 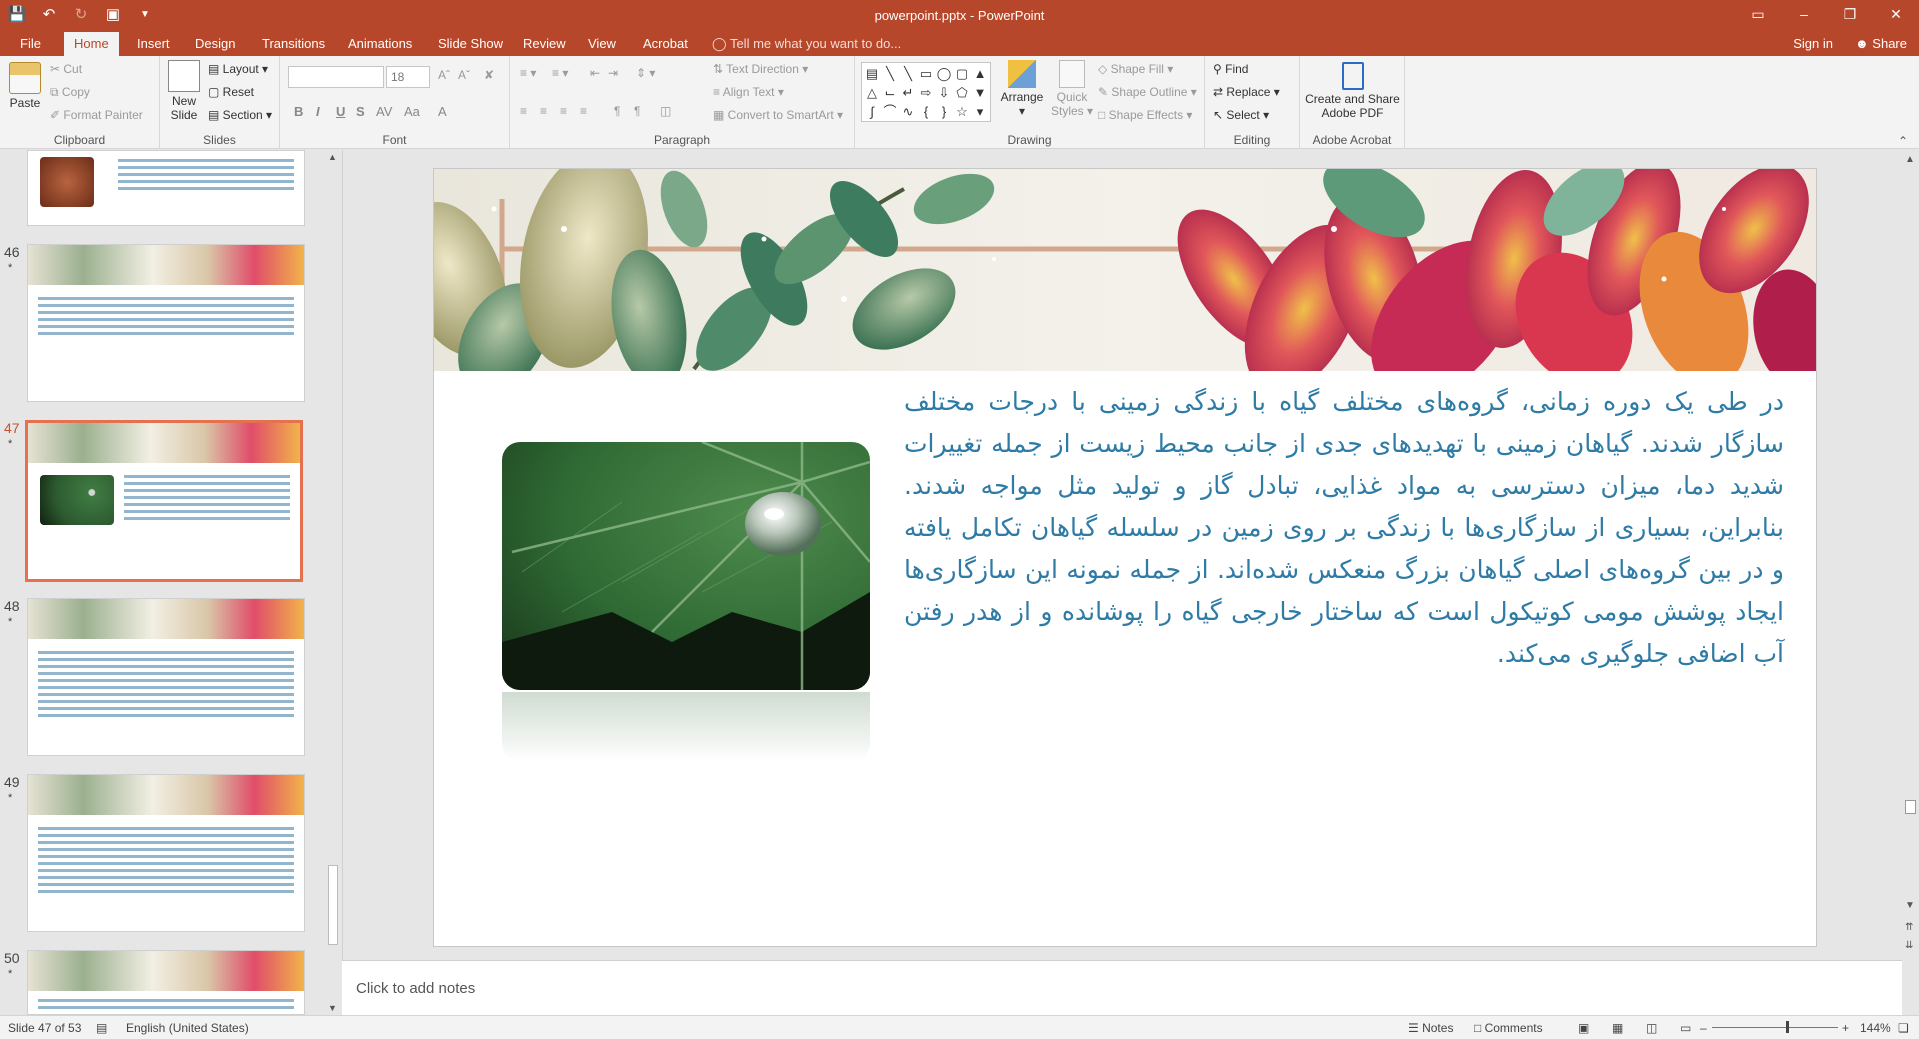 What do you see at coordinates (333, 582) in the screenshot?
I see `thumbnail-scrollbar: ▲ ▼` at bounding box center [333, 582].